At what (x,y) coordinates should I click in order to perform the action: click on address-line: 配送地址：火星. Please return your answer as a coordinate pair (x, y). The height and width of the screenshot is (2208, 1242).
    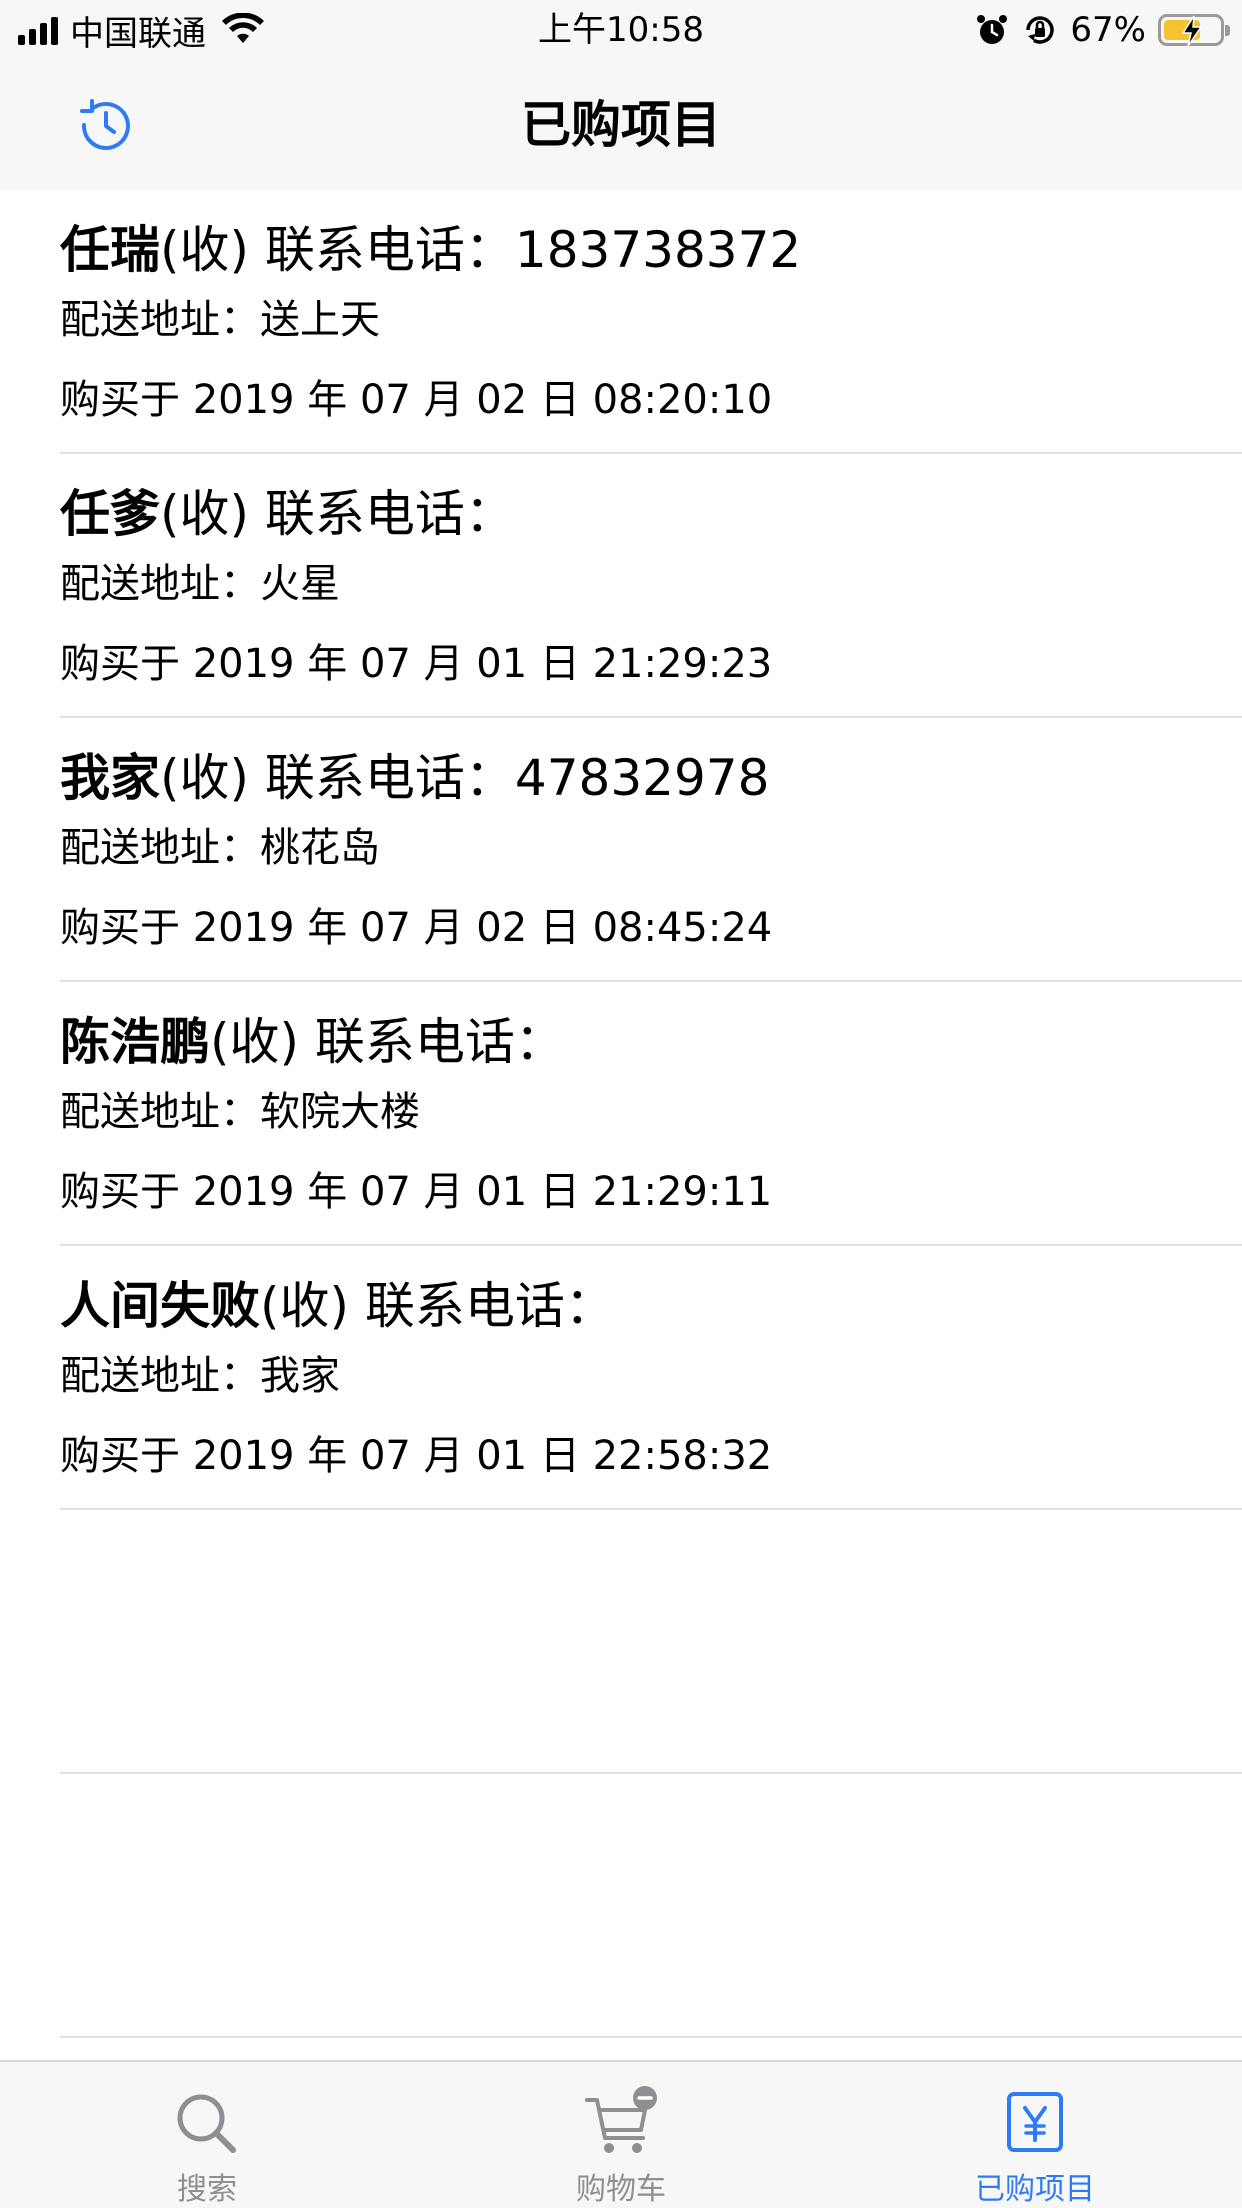
    Looking at the image, I should click on (200, 584).